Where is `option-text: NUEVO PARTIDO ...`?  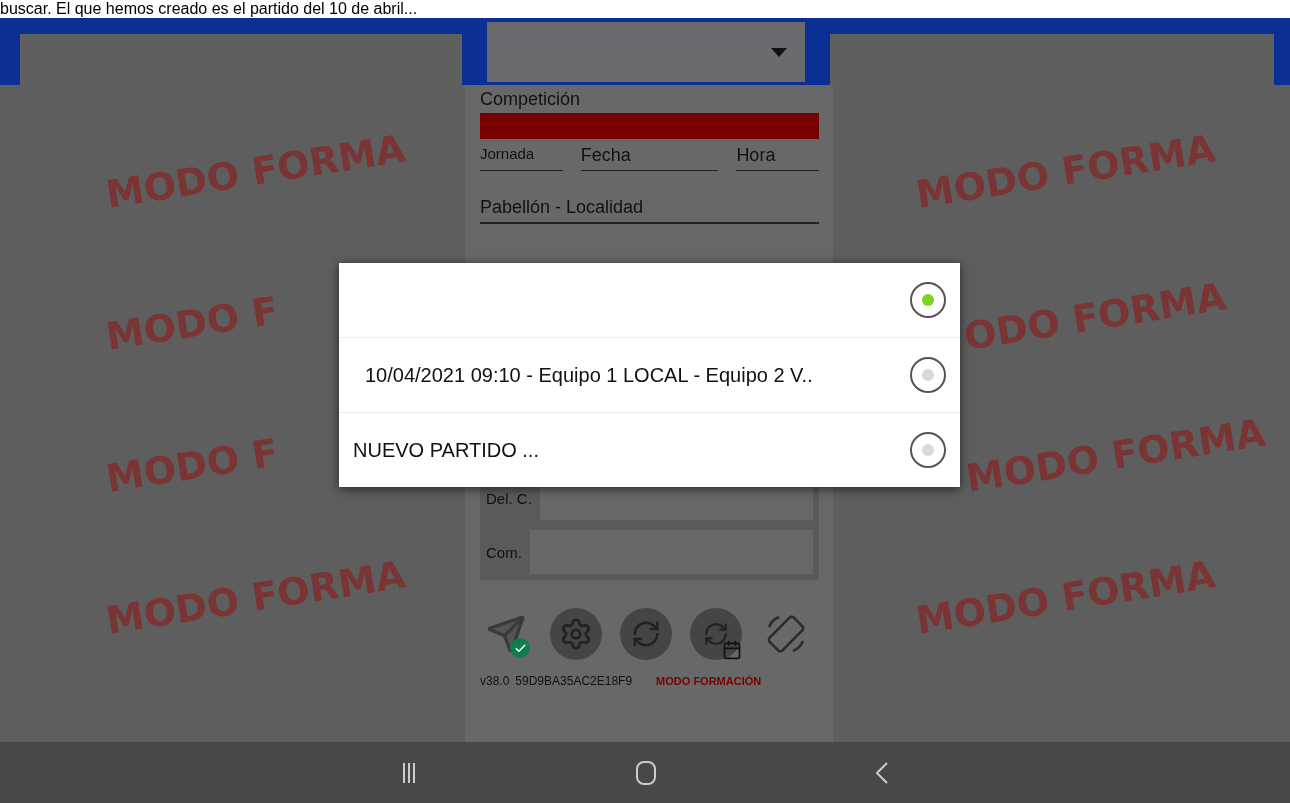
option-text: NUEVO PARTIDO ... is located at coordinates (446, 450).